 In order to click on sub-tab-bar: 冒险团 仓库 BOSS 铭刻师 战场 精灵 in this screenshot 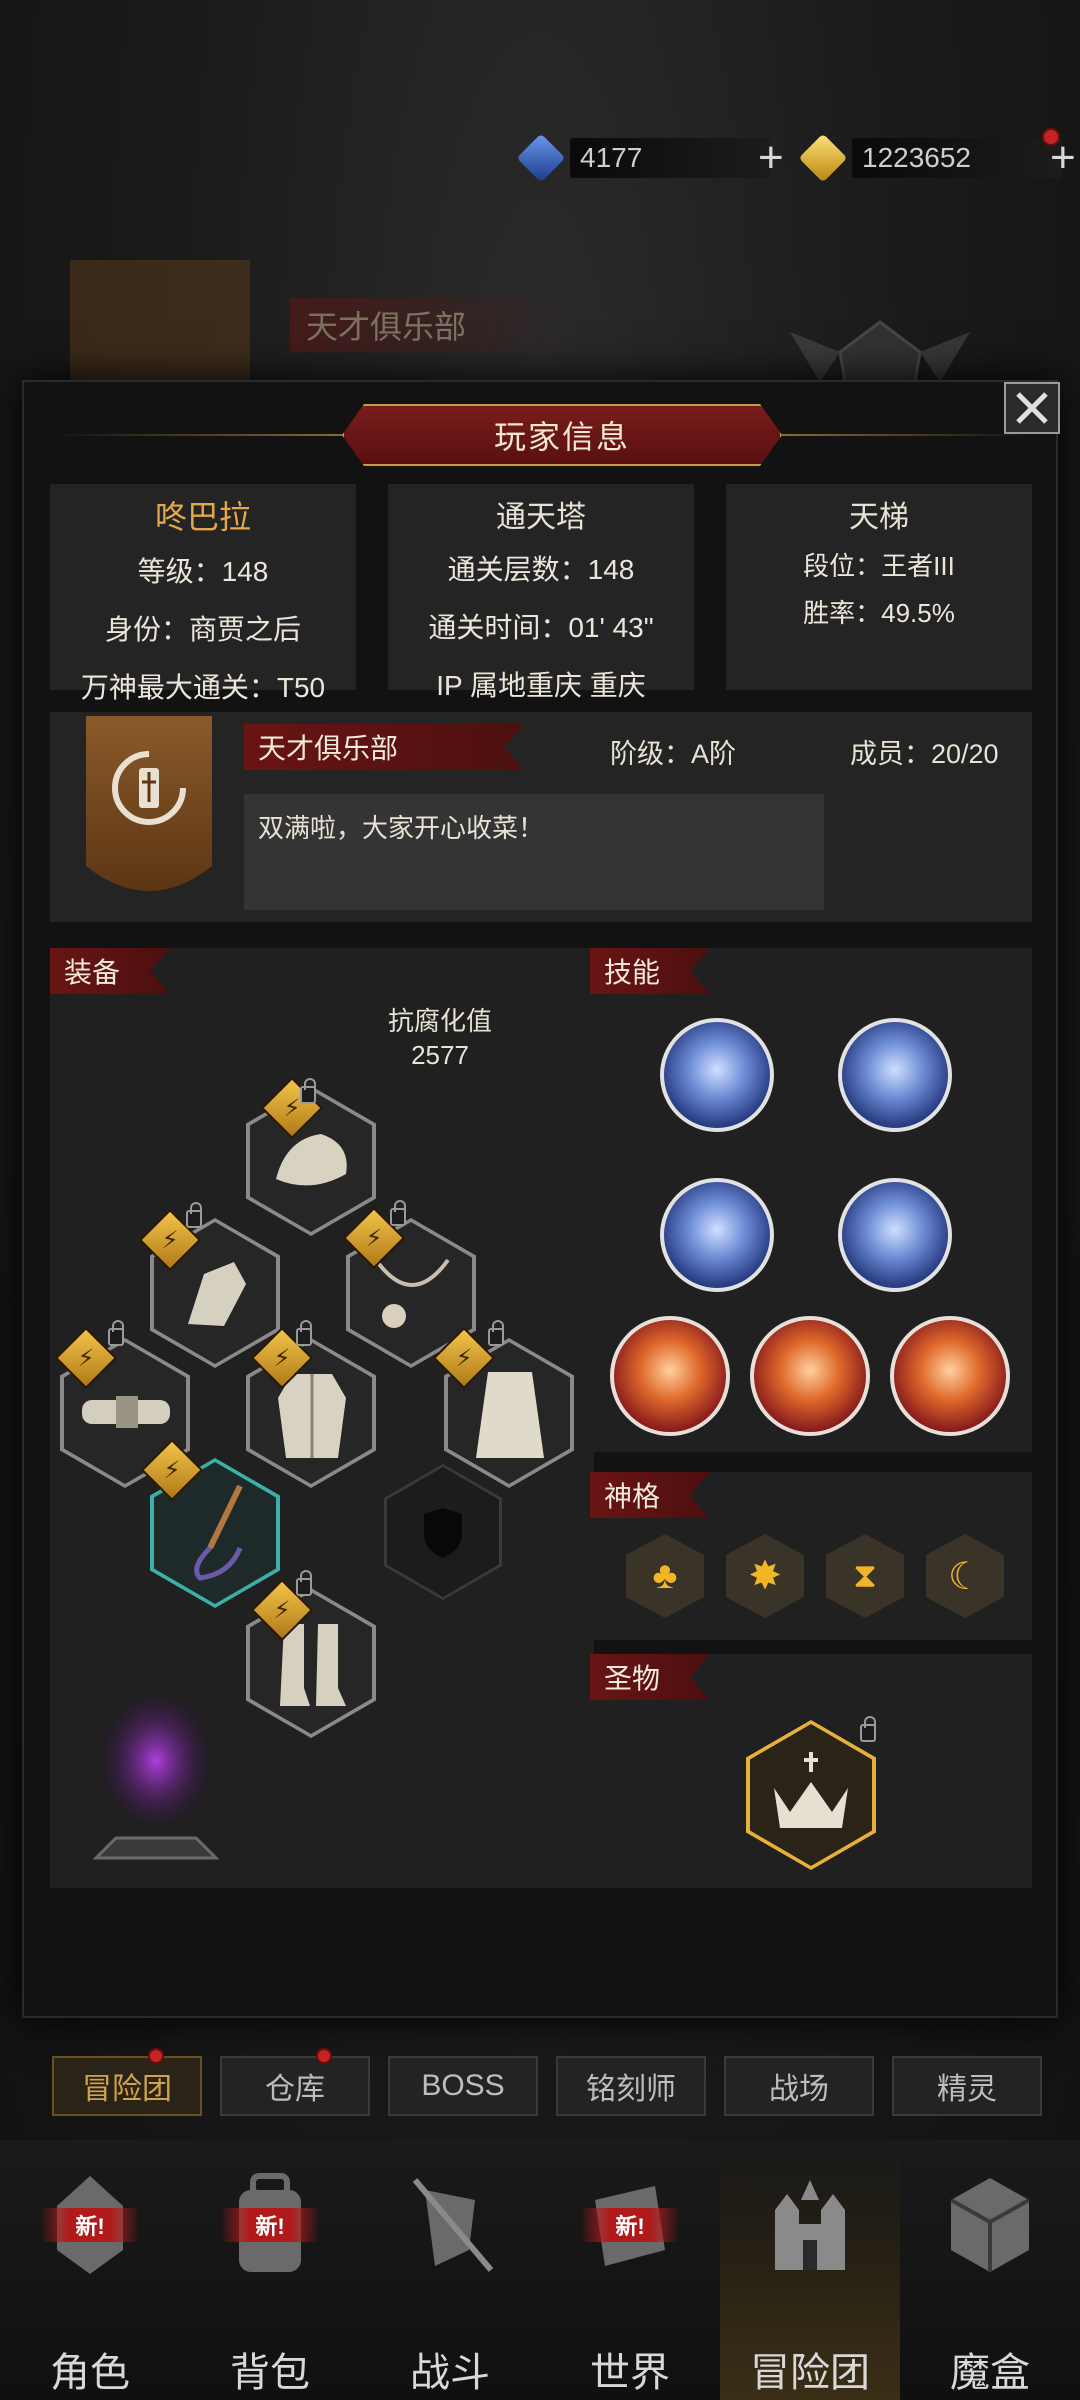, I will do `click(540, 2082)`.